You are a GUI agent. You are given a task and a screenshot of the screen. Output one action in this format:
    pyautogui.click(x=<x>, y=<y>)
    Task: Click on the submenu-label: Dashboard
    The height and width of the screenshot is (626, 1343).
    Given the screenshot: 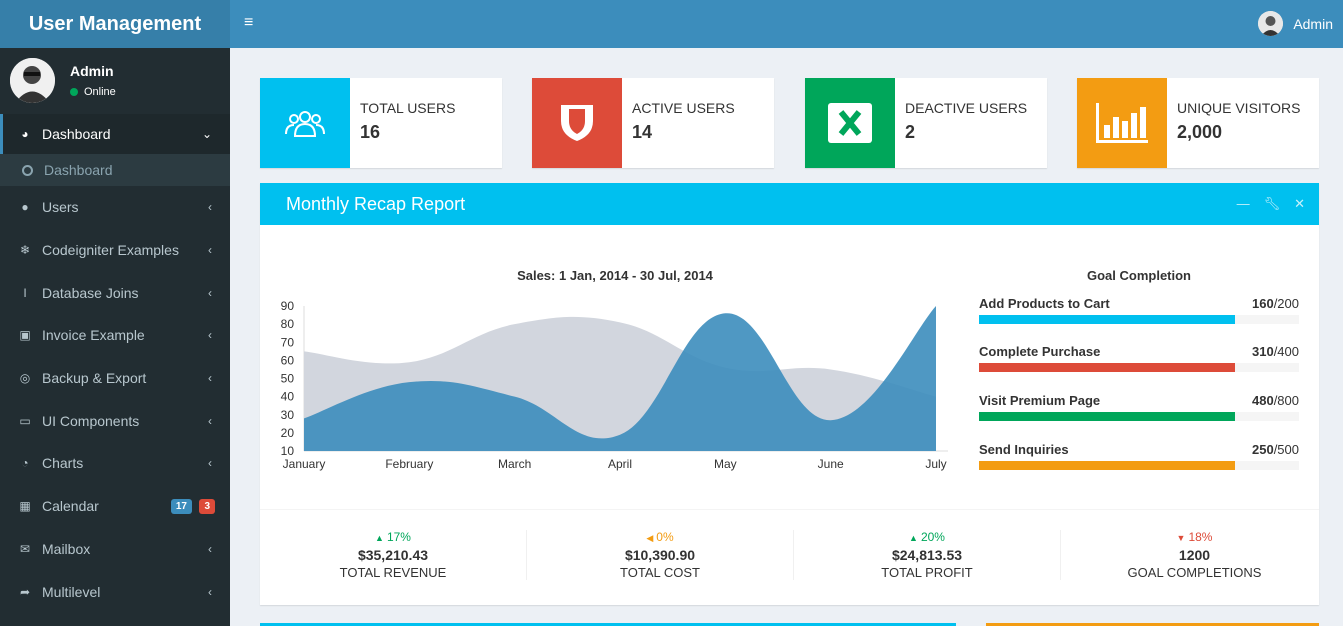 What is the action you would take?
    pyautogui.click(x=78, y=170)
    